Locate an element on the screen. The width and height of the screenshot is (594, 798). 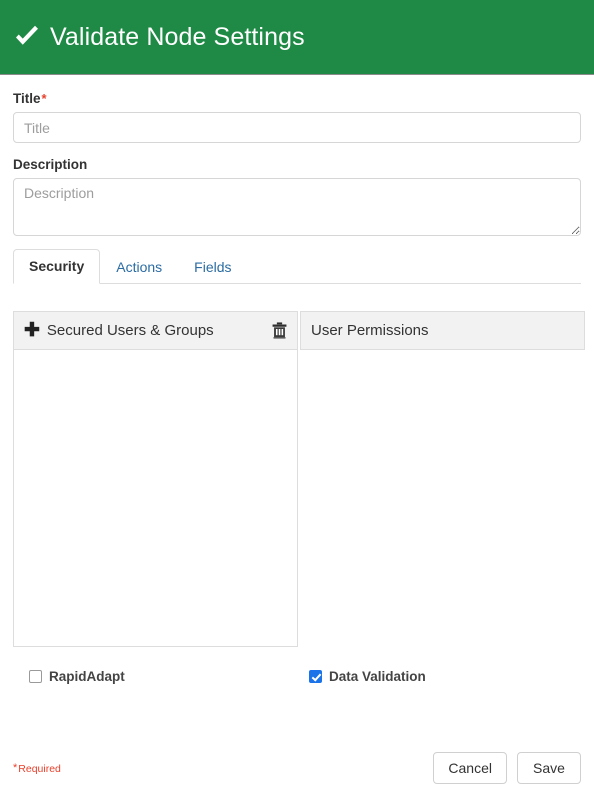
dialog-title: Validate Node Settings is located at coordinates (177, 37).